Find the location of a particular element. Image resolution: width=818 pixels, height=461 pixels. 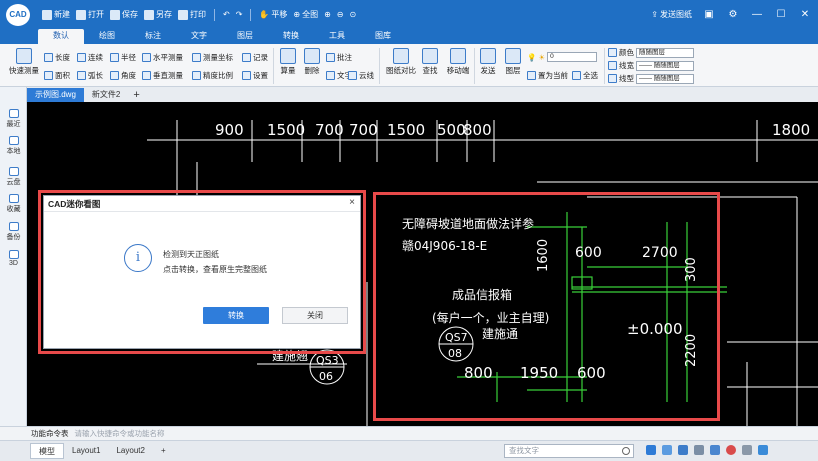

minimize-button: — is located at coordinates (757, 15).